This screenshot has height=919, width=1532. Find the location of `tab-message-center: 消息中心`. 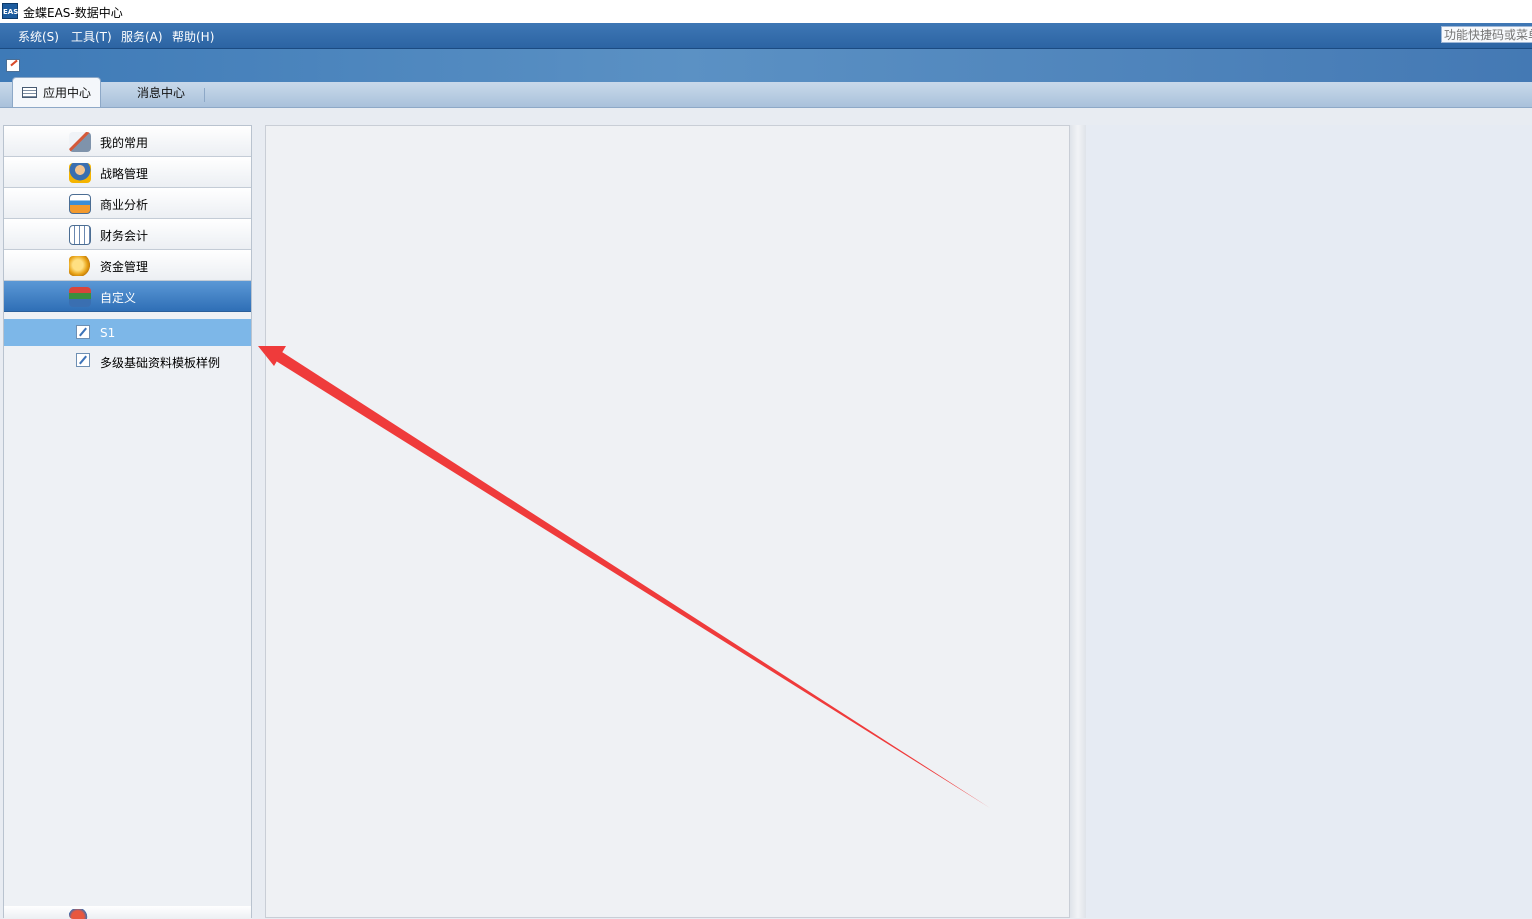

tab-message-center: 消息中心 is located at coordinates (161, 92).